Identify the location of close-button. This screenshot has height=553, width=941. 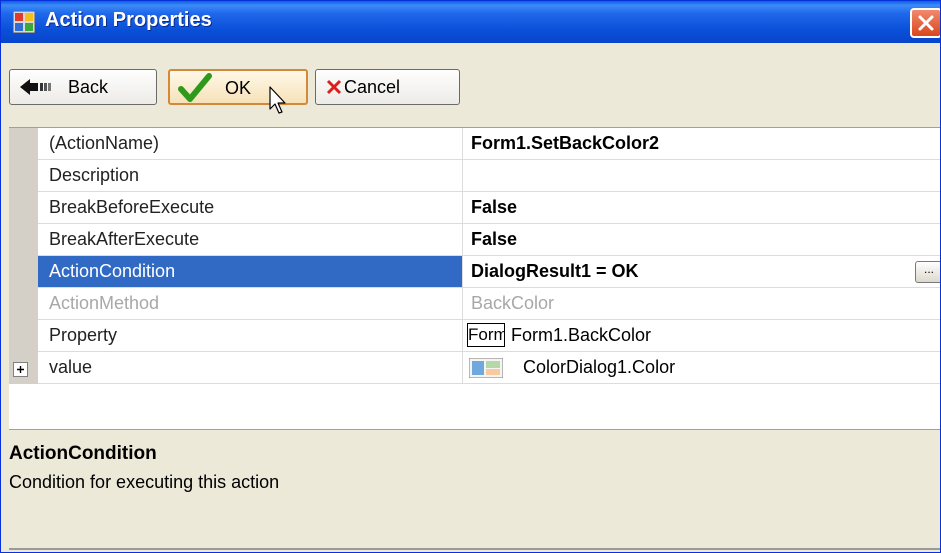
(925, 23).